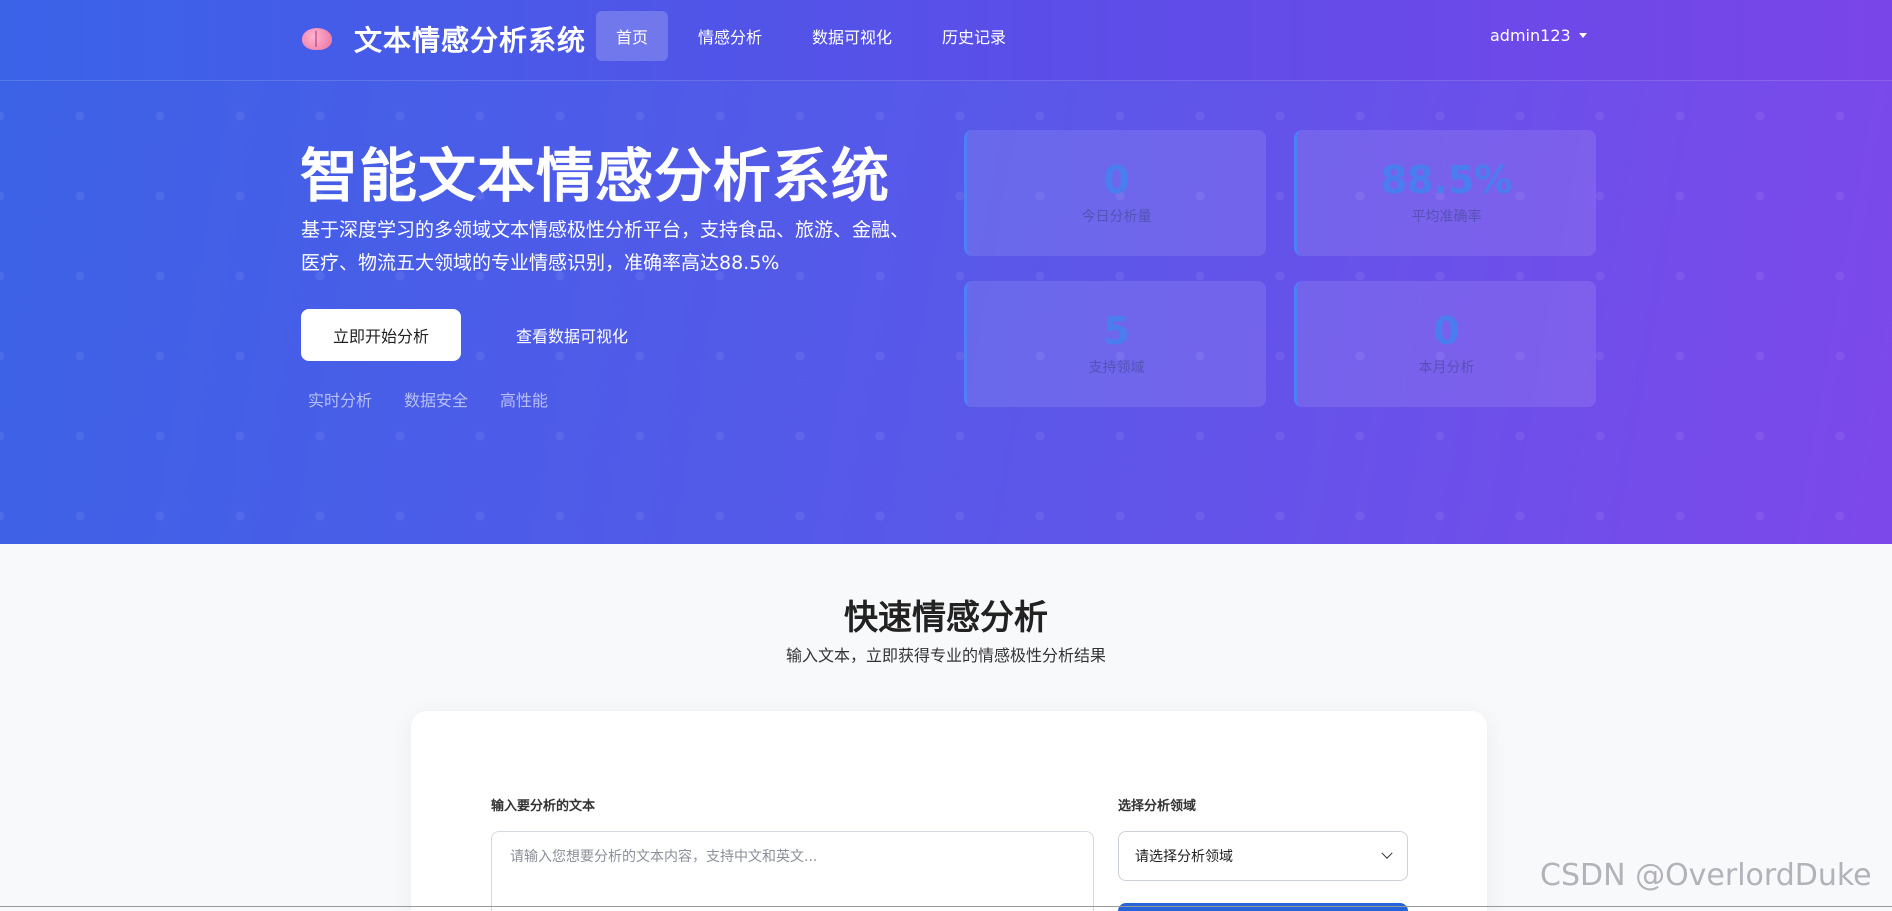 Image resolution: width=1892 pixels, height=911 pixels. Describe the element at coordinates (1116, 368) in the screenshot. I see `stat-label: 支持领域` at that location.